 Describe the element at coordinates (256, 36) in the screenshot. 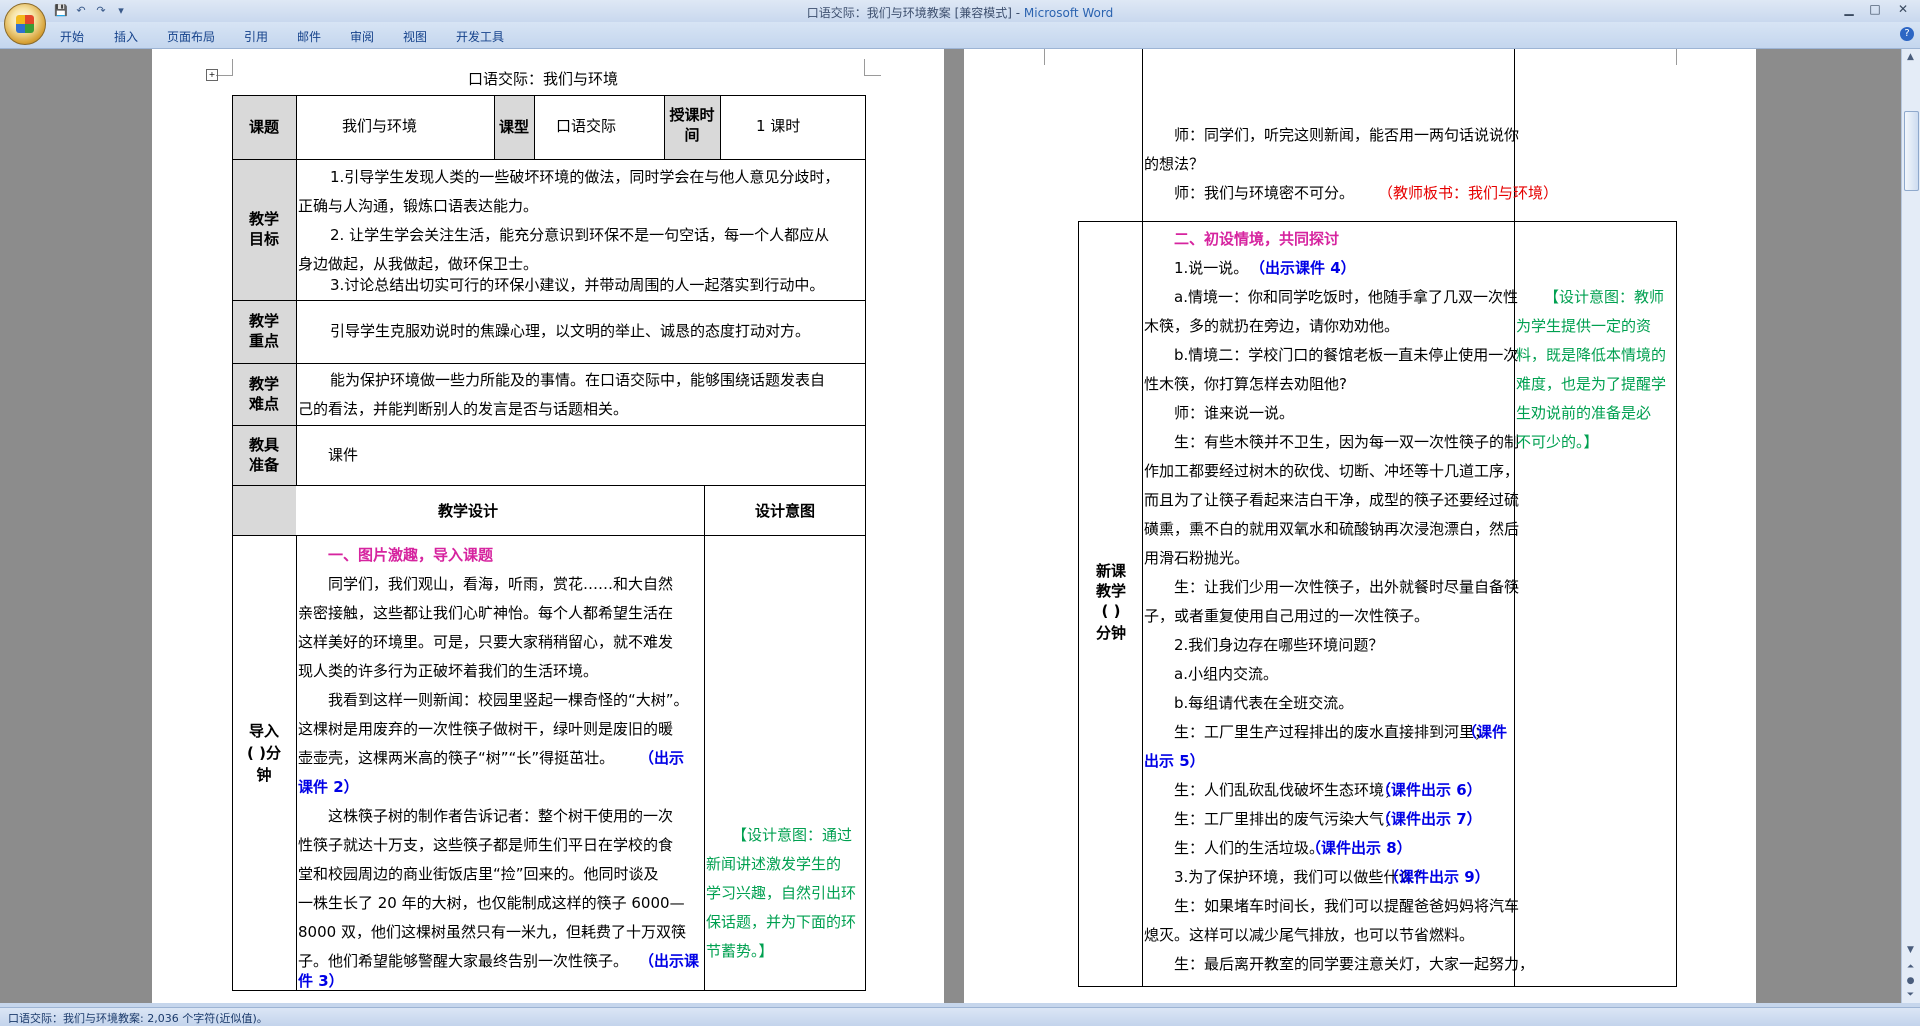

I see `tab-references: 引用` at that location.